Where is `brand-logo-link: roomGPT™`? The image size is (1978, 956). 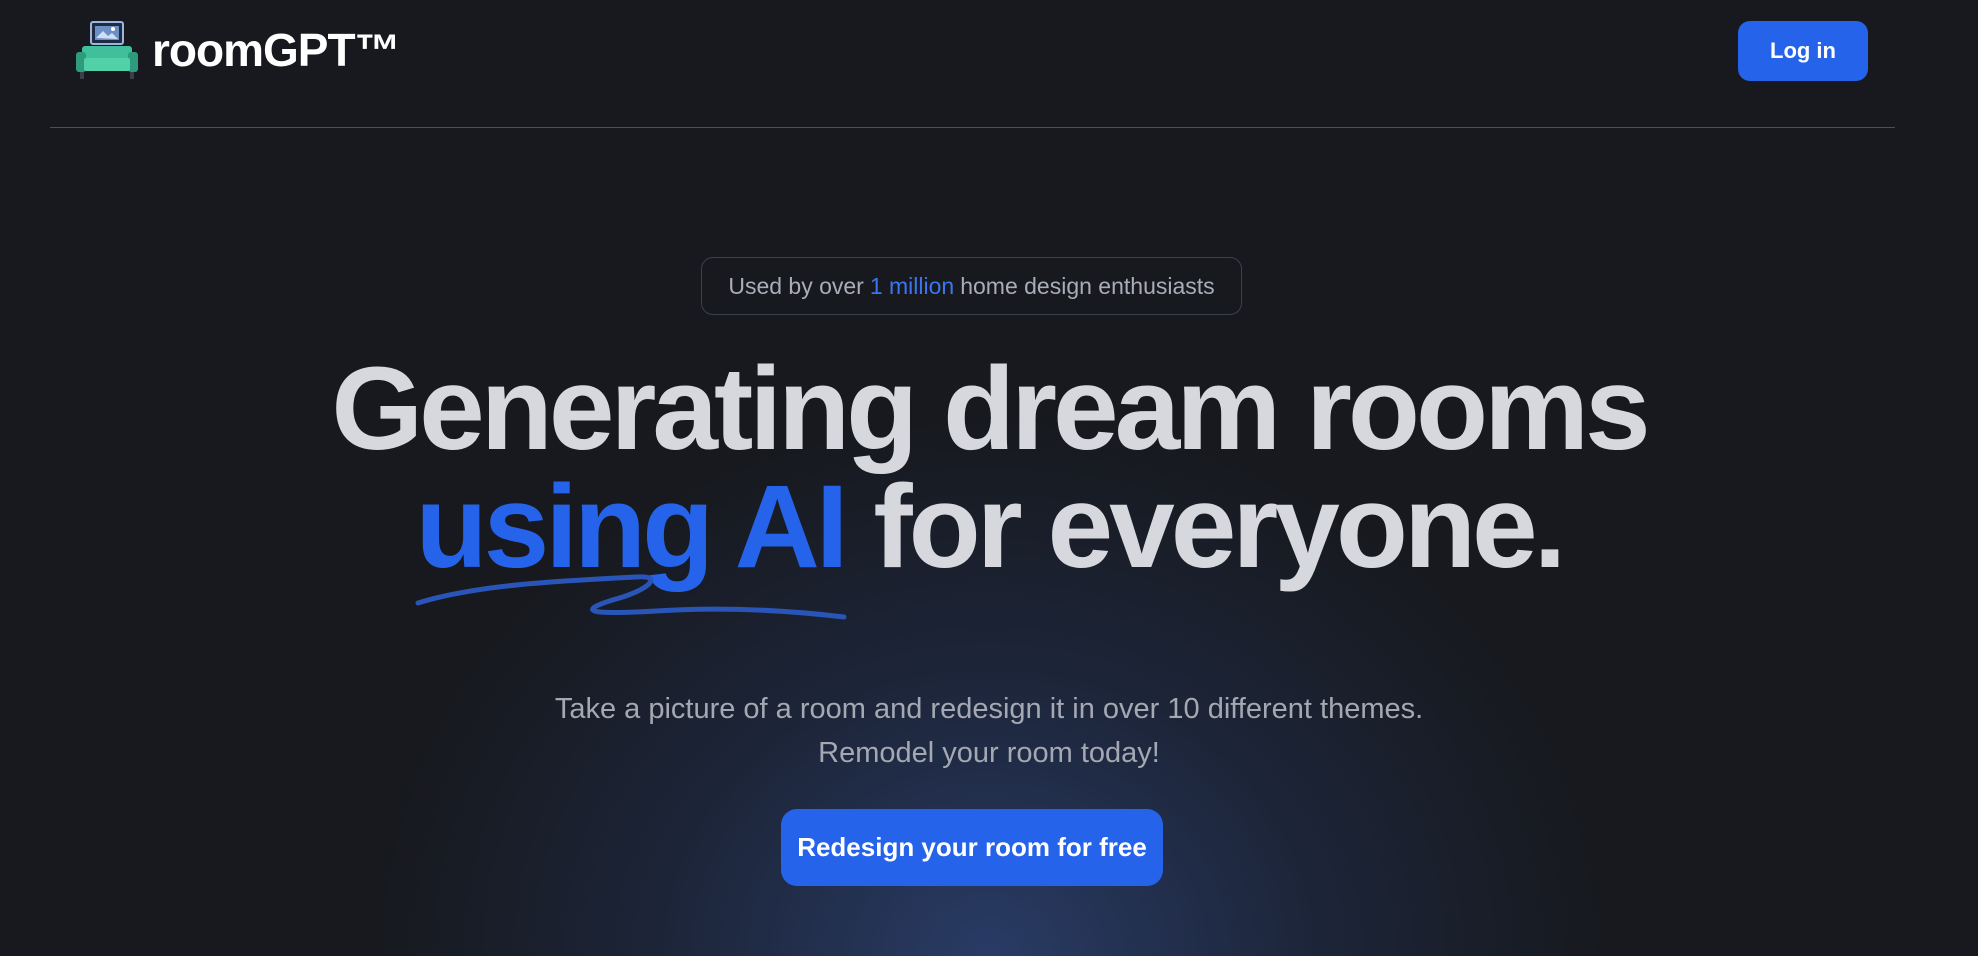 brand-logo-link: roomGPT™ is located at coordinates (238, 50).